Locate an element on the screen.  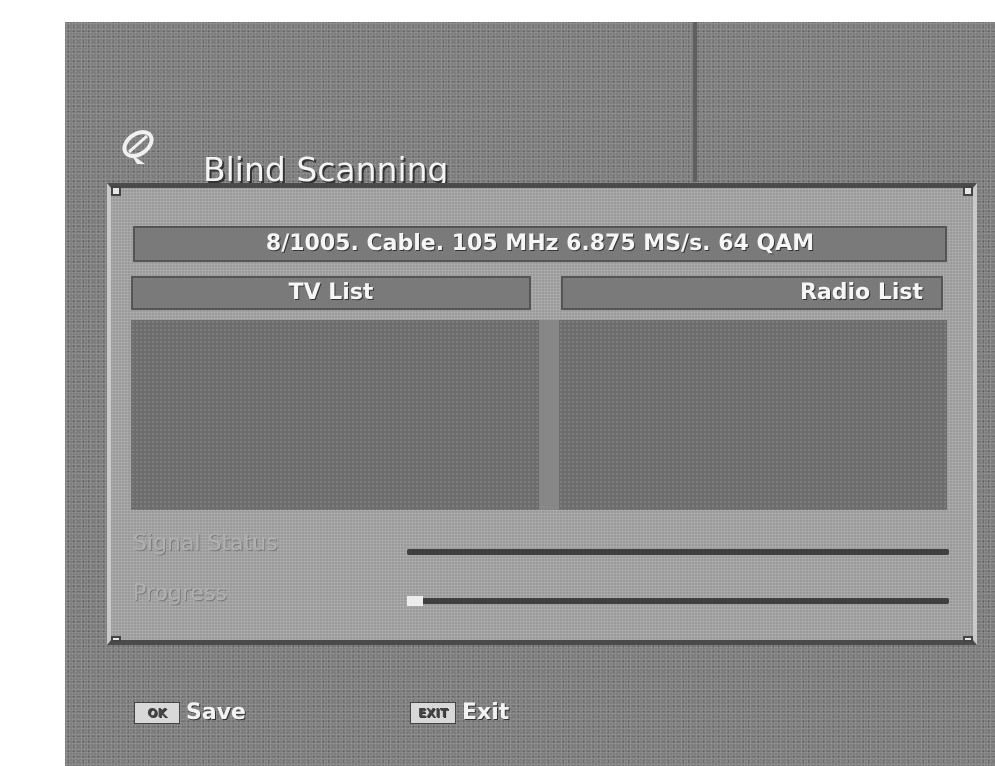
save-button: OK Save is located at coordinates (190, 712).